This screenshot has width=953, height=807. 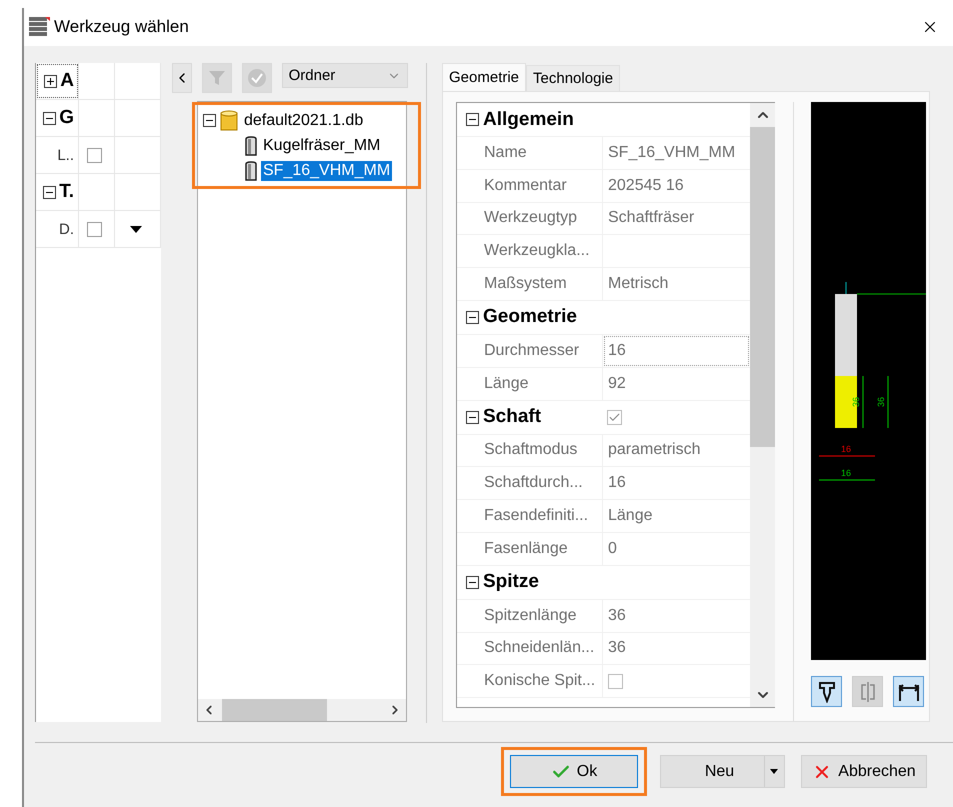 I want to click on window-title: Werkzeug wählen, so click(x=122, y=27).